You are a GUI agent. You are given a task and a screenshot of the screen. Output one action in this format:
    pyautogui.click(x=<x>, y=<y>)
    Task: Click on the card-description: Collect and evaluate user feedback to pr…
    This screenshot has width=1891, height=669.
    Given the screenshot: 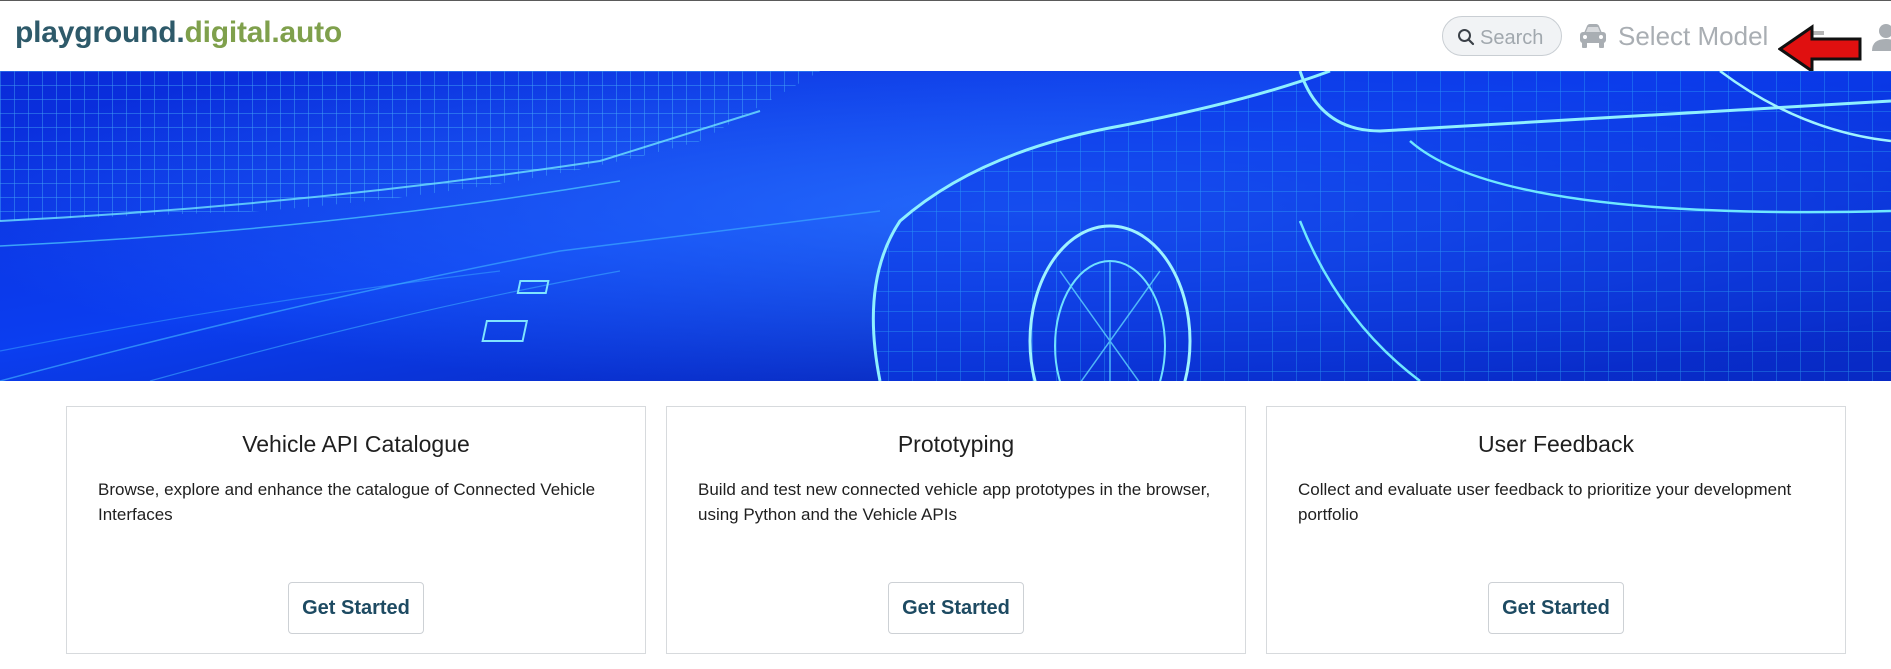 What is the action you would take?
    pyautogui.click(x=1545, y=502)
    